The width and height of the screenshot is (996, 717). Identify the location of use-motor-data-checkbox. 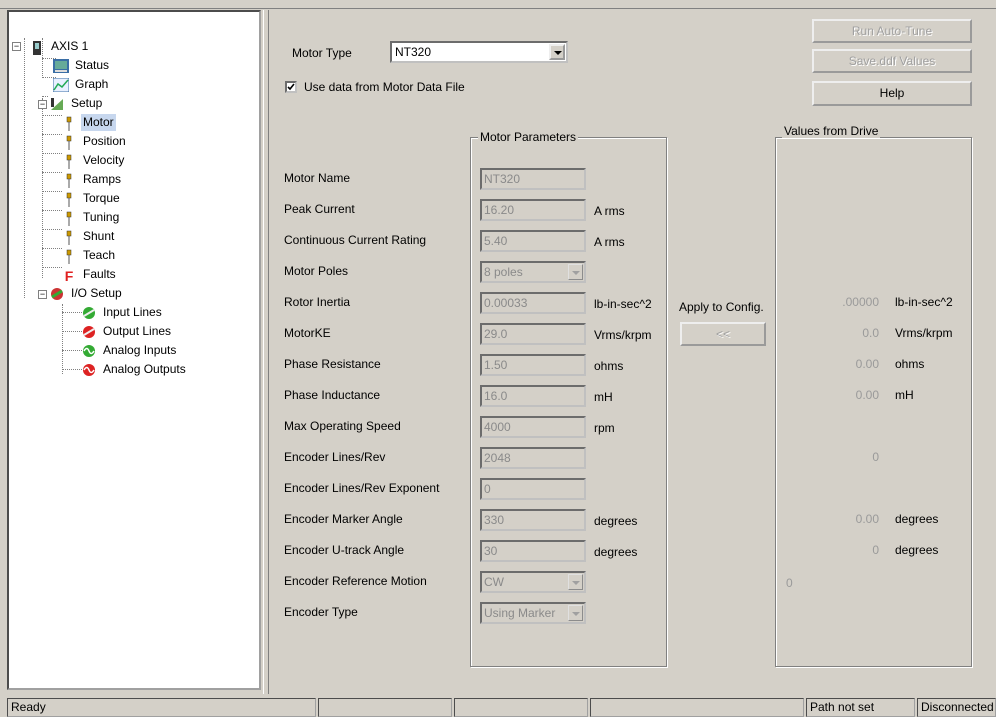
(291, 87).